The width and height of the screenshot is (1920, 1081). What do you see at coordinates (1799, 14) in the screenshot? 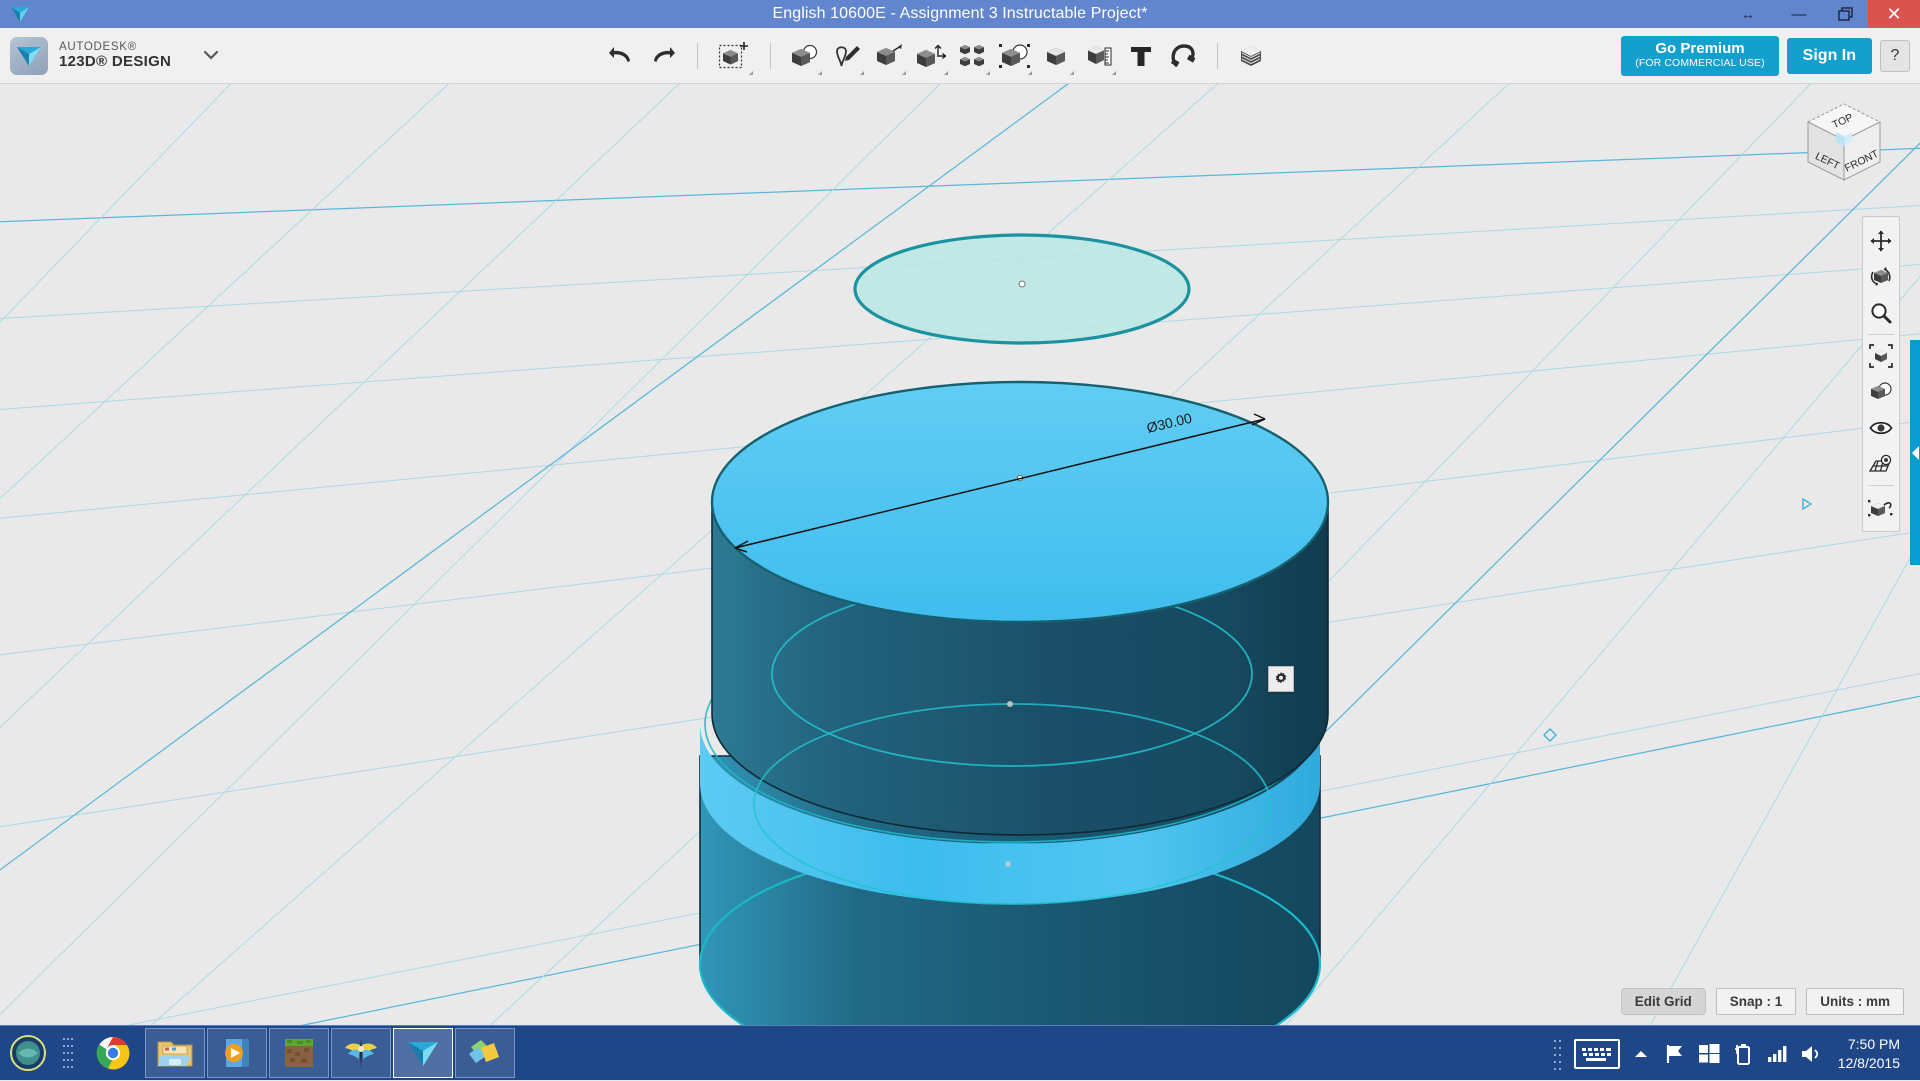
I see `minimize-button: —` at bounding box center [1799, 14].